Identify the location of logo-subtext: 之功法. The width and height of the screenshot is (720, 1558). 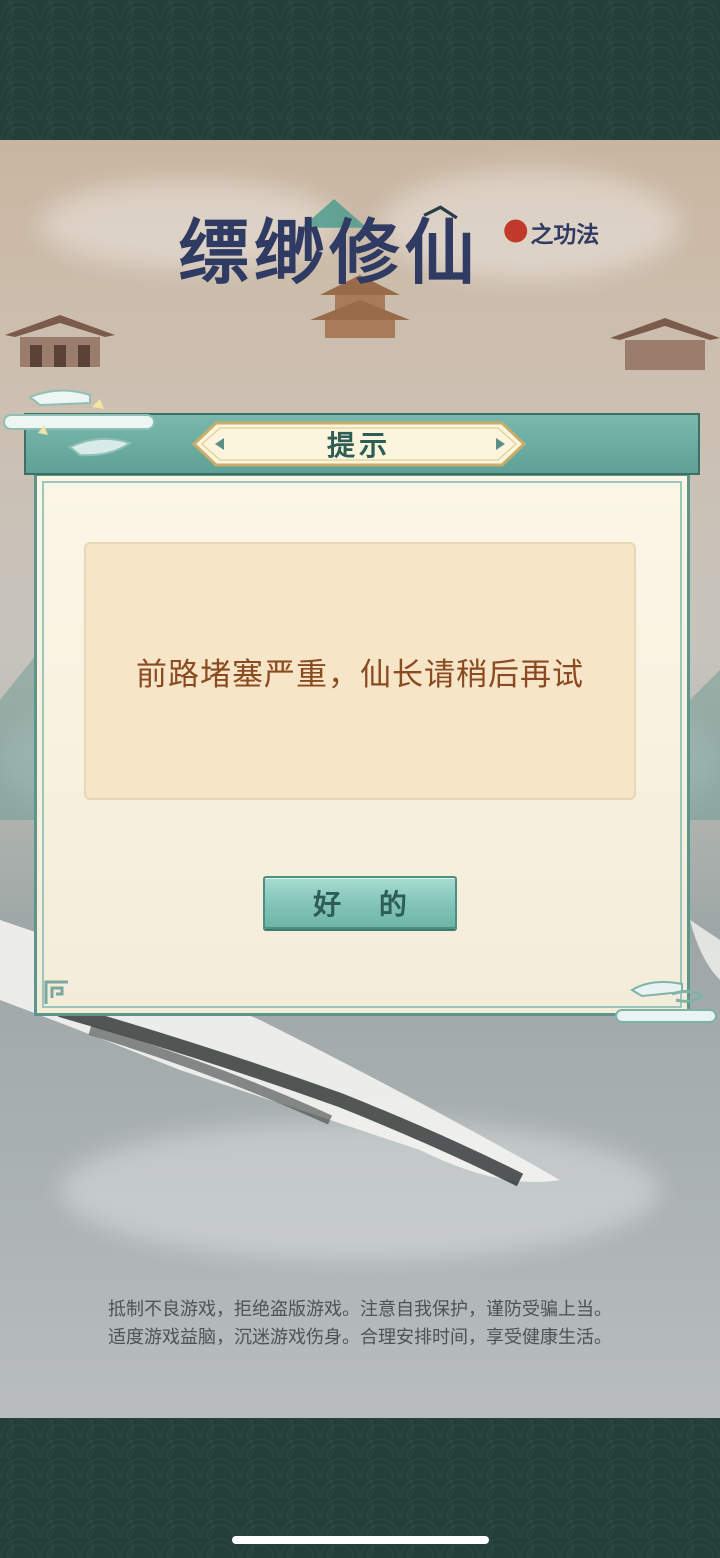
(564, 234).